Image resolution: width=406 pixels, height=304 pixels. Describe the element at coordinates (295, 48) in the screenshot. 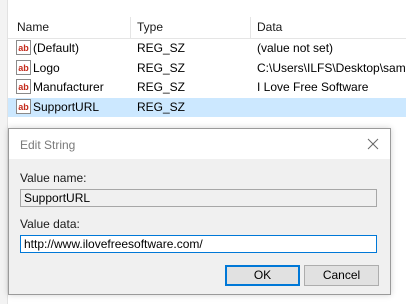

I see `value-data: (value not set)` at that location.